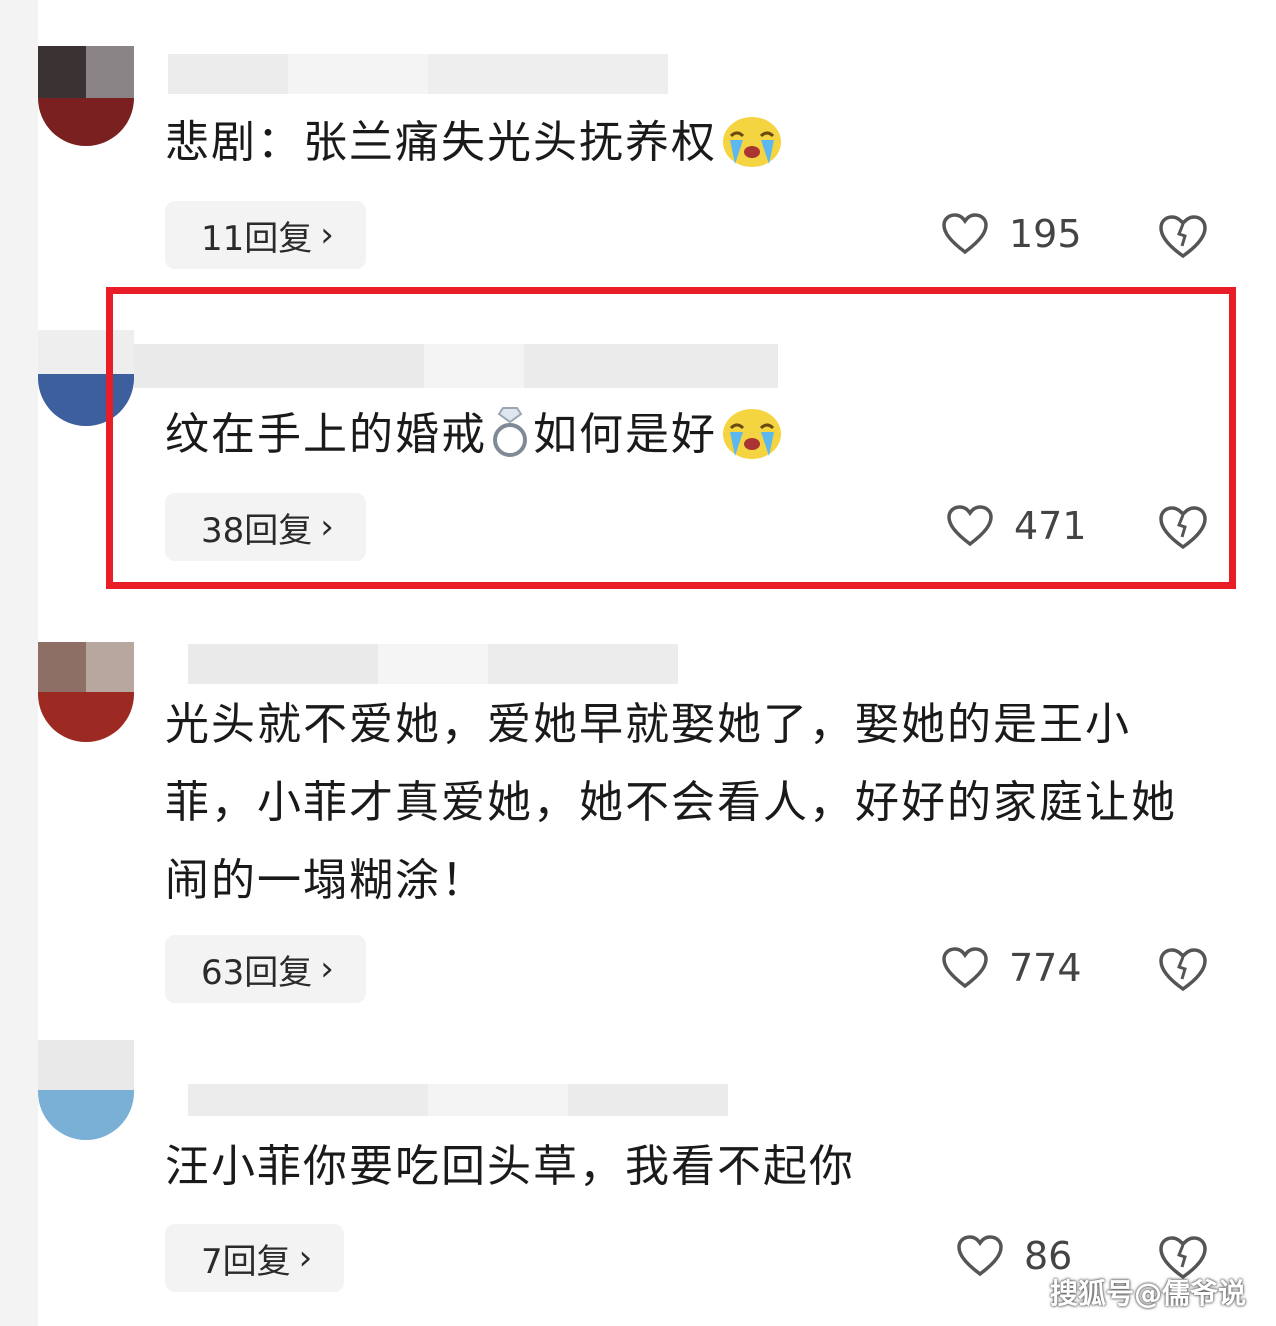 The width and height of the screenshot is (1276, 1326). I want to click on reply-count-label: 11回复, so click(257, 238).